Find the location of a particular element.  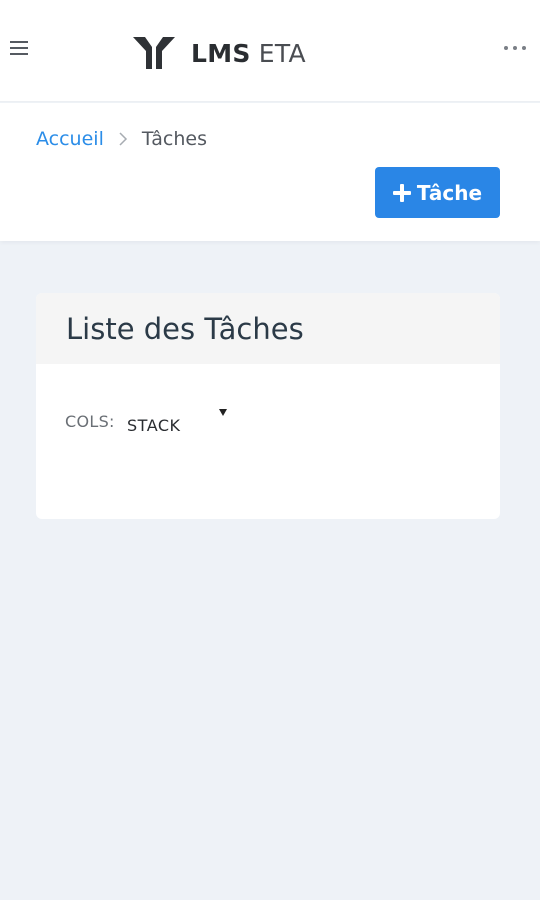

top-header: LMS ETA is located at coordinates (270, 51).